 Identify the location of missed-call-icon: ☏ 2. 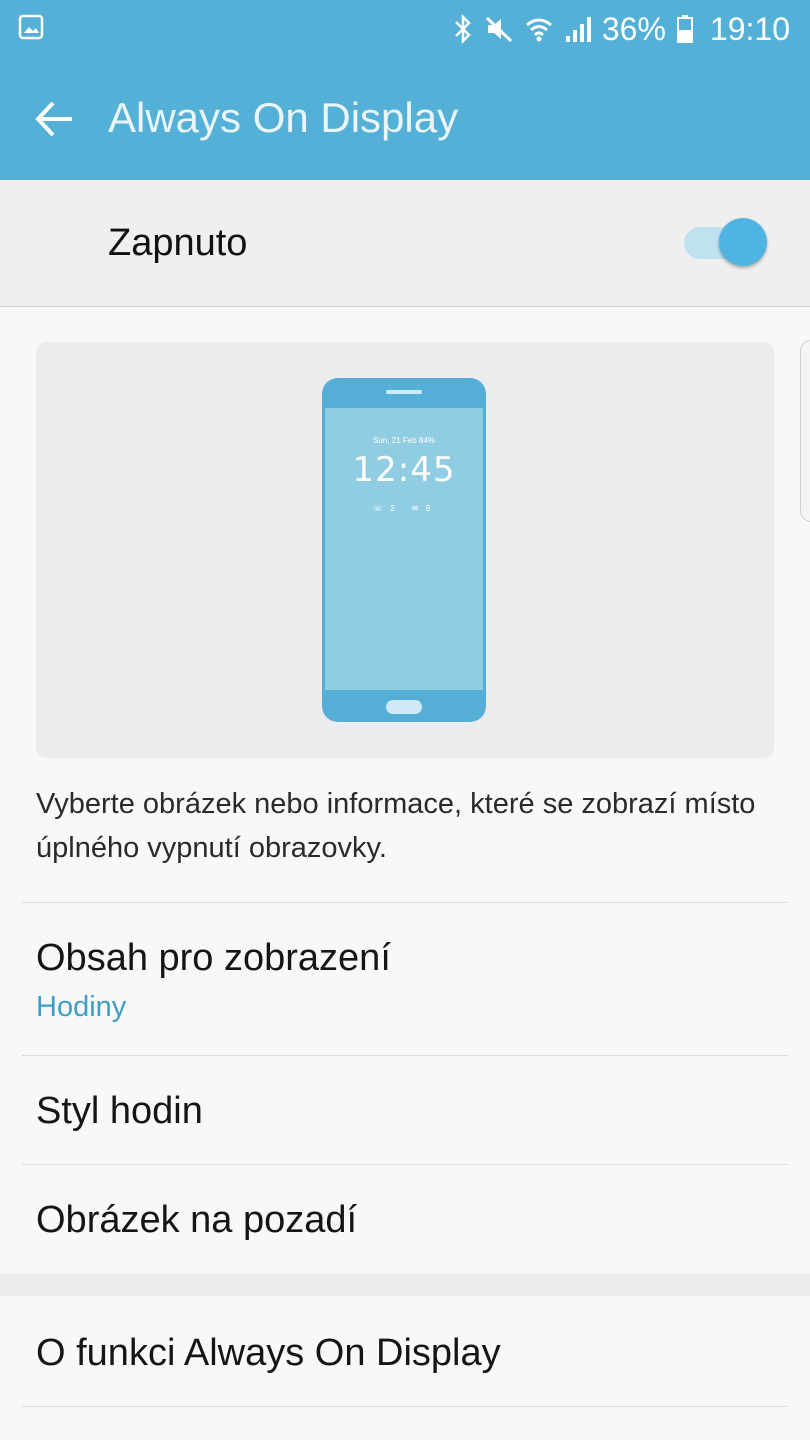
(383, 508).